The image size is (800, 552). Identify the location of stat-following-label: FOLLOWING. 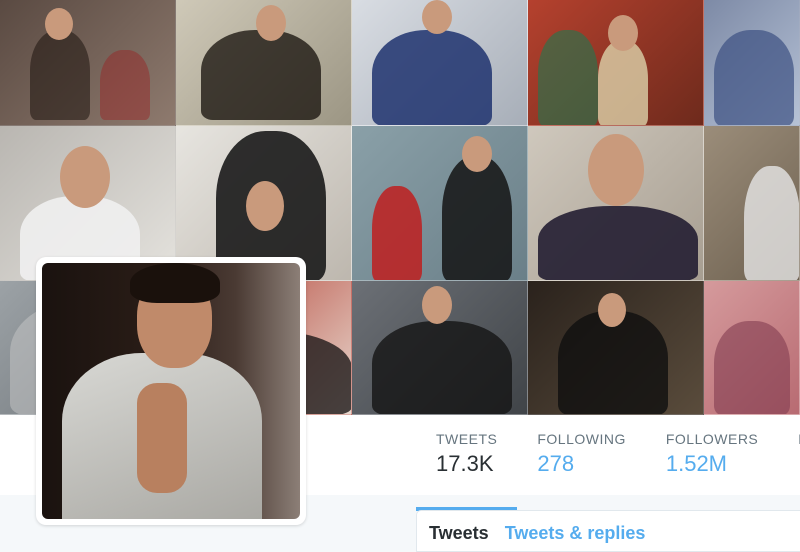
(581, 439).